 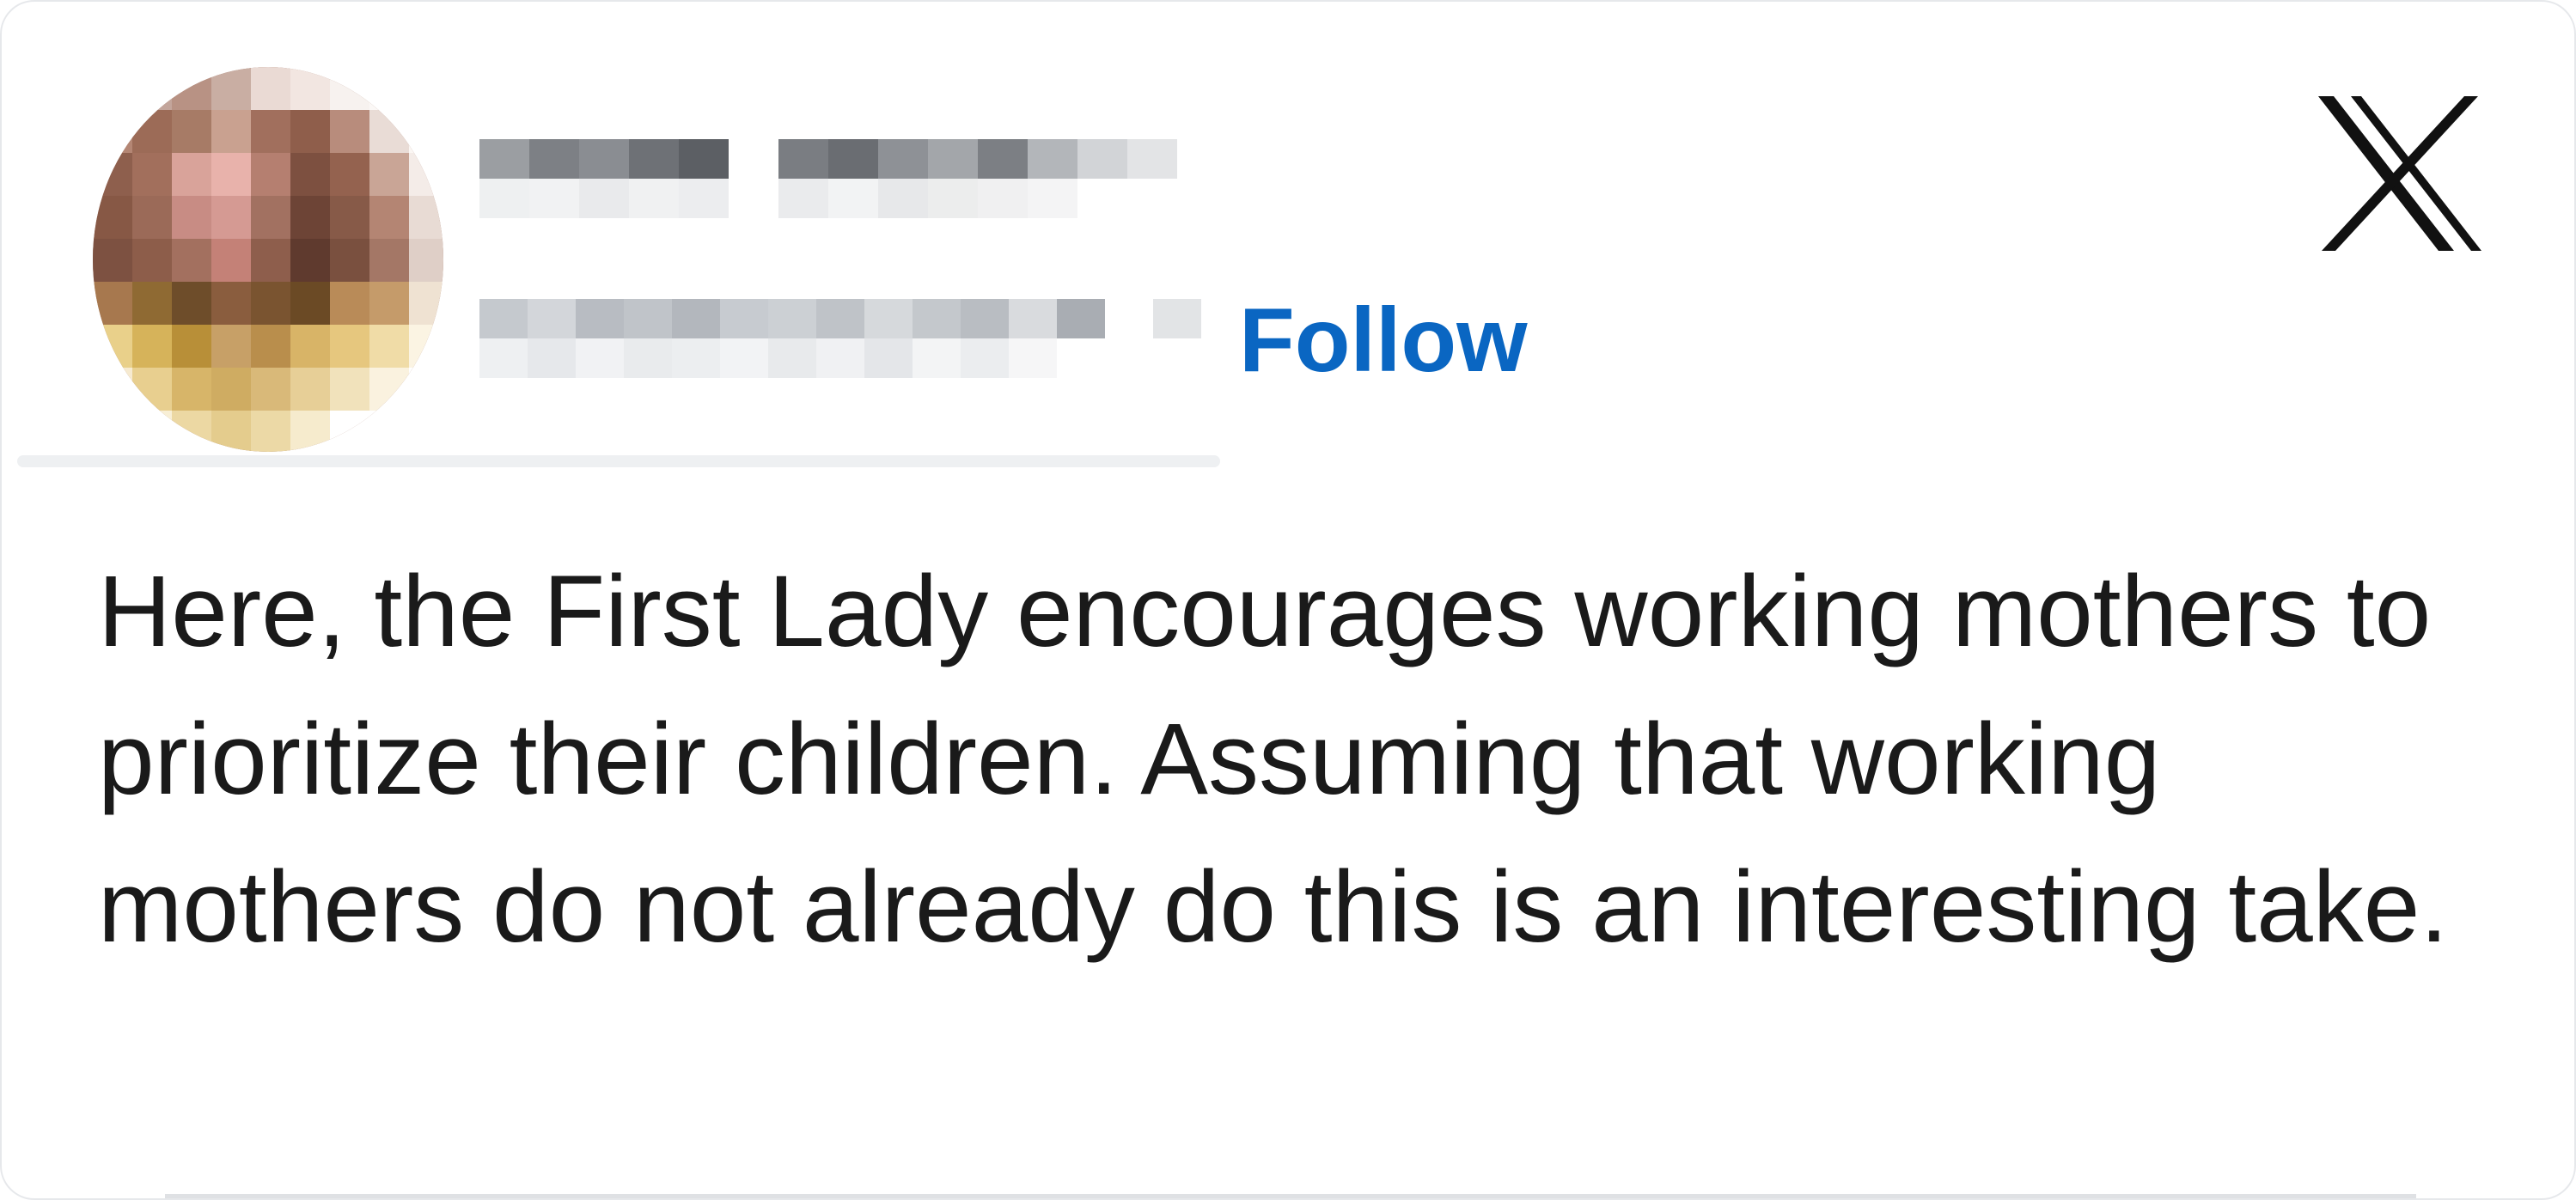 What do you see at coordinates (2400, 173) in the screenshot?
I see `x-logo-icon` at bounding box center [2400, 173].